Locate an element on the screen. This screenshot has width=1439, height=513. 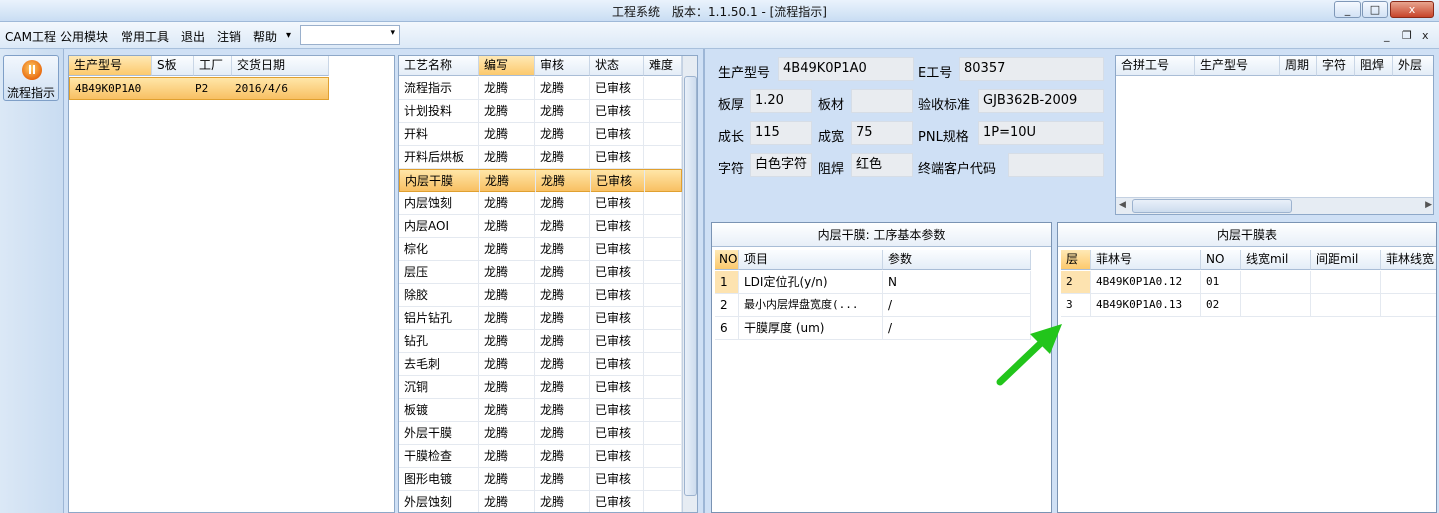
table-row: 内层蚀刻 龙腾 龙腾 已审核 is located at coordinates (540, 203).